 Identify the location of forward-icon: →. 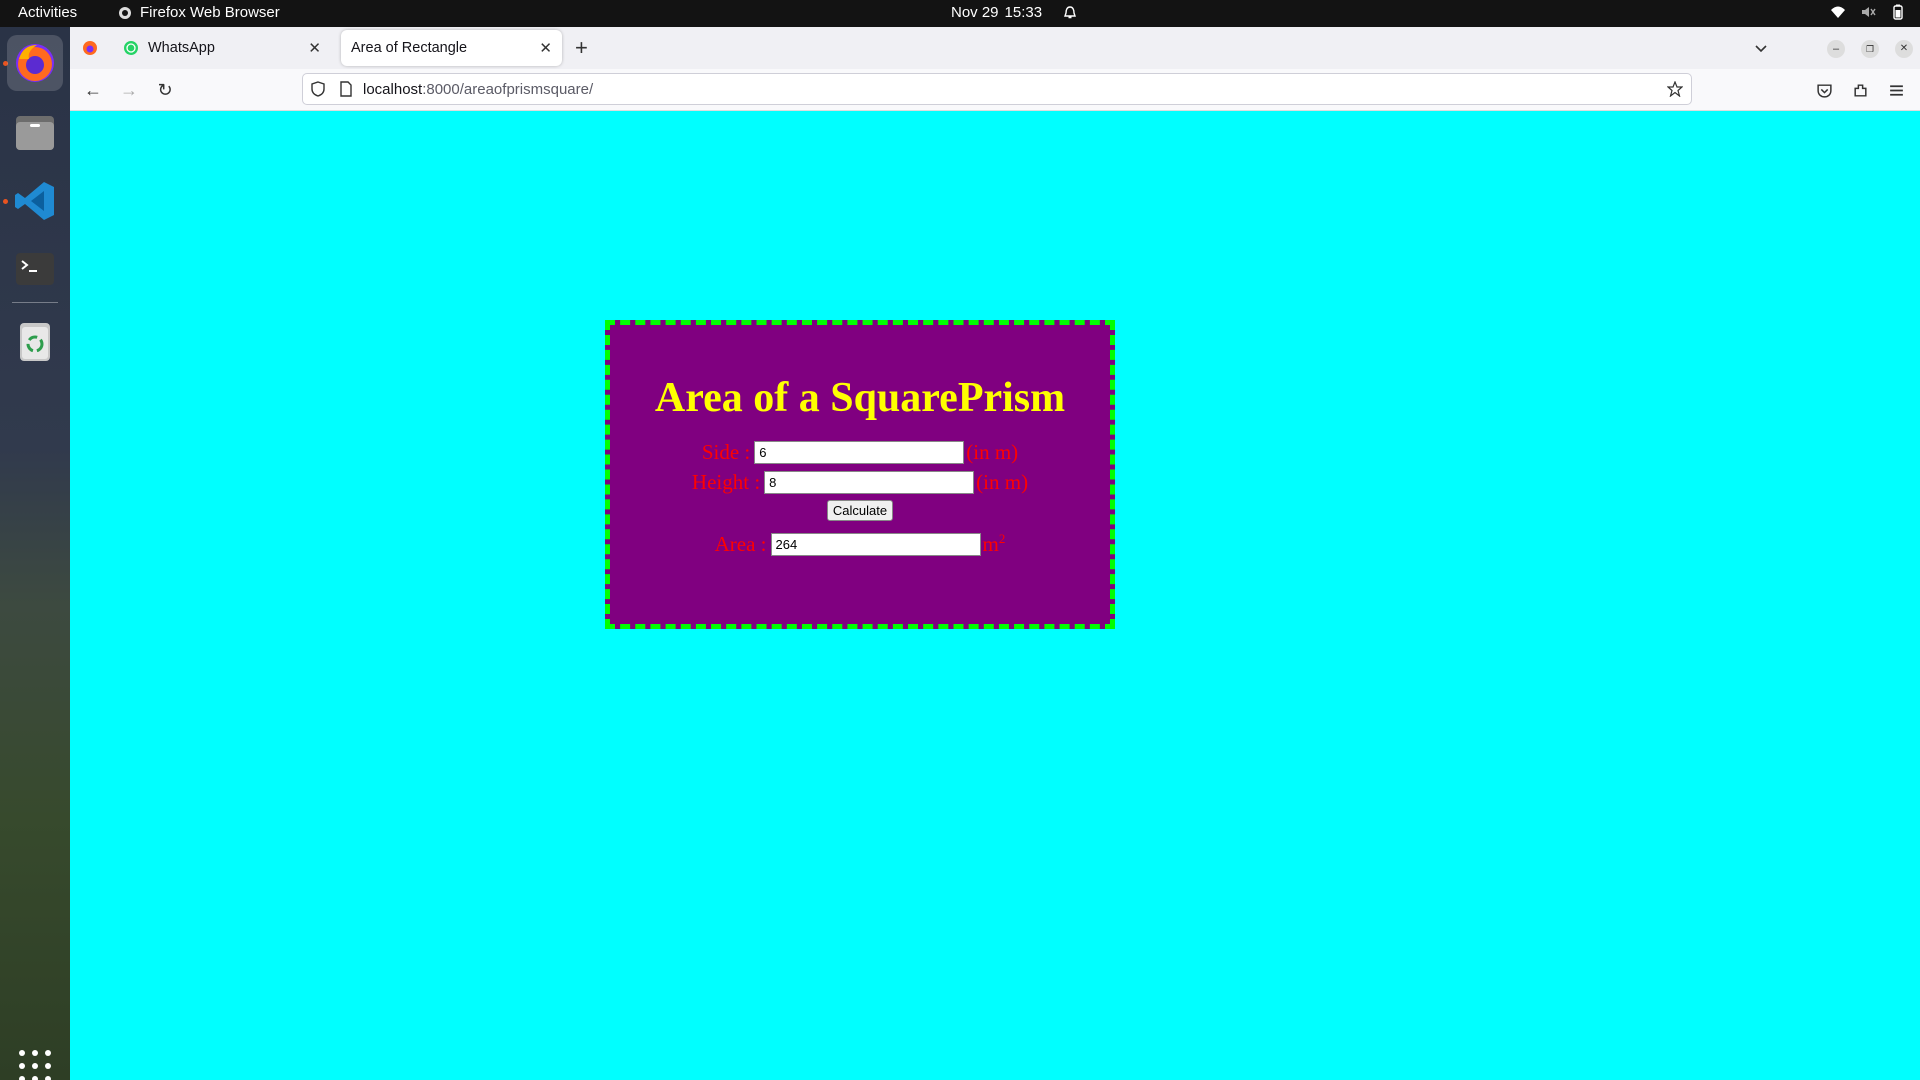
(129, 90).